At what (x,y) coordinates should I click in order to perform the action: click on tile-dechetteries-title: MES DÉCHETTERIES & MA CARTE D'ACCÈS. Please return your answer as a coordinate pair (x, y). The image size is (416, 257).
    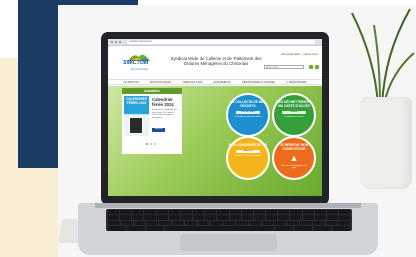
    Looking at the image, I should click on (294, 104).